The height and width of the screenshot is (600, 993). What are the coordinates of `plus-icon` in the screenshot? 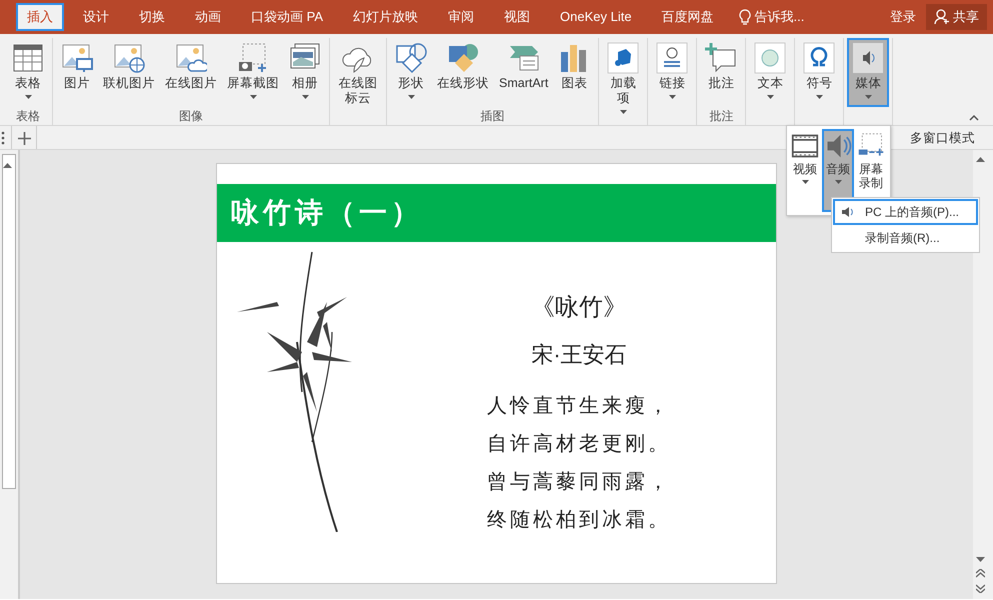 It's located at (24, 138).